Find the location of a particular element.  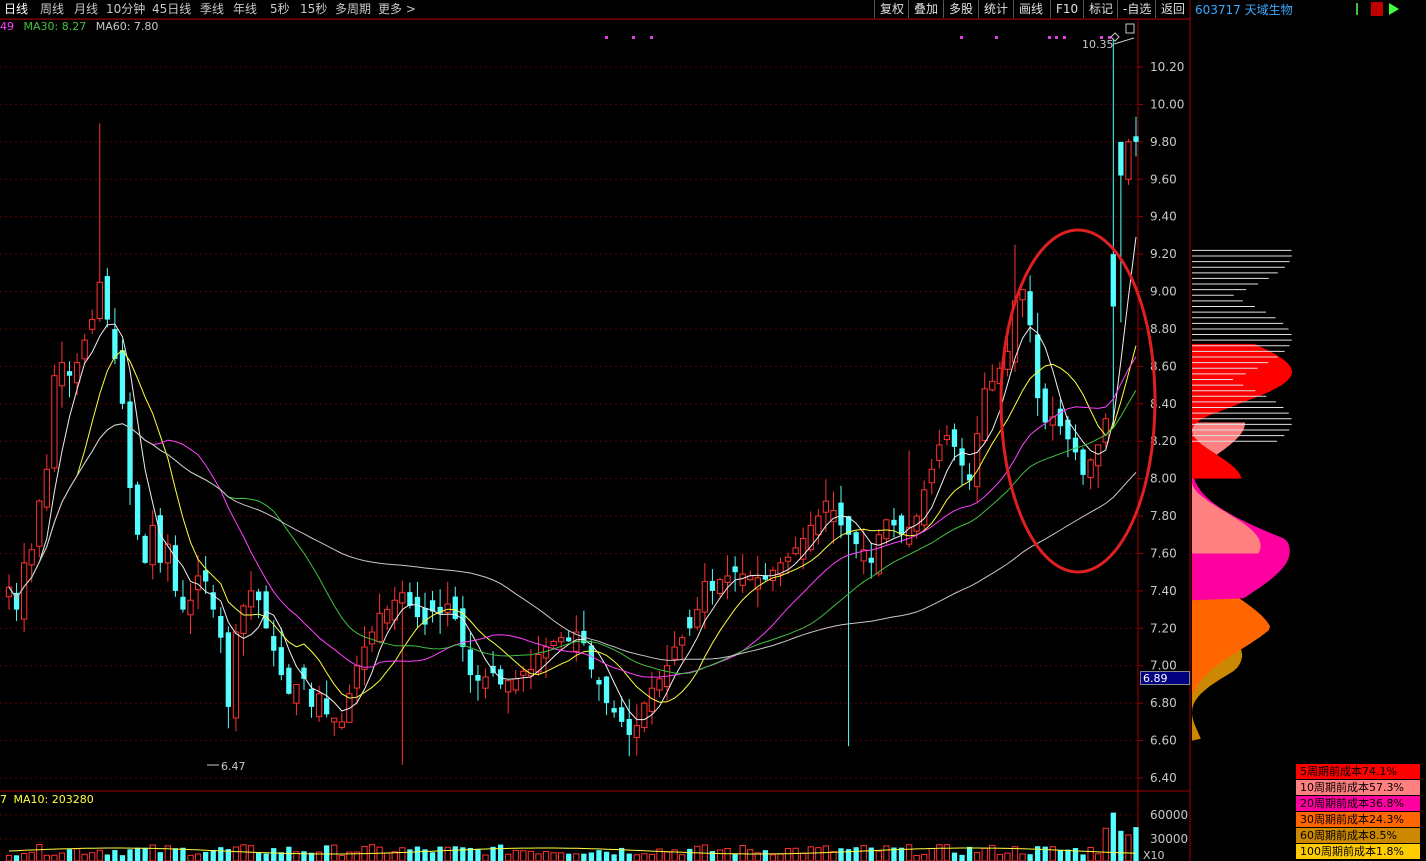

toolbar-button-0: 复权 is located at coordinates (891, 9).